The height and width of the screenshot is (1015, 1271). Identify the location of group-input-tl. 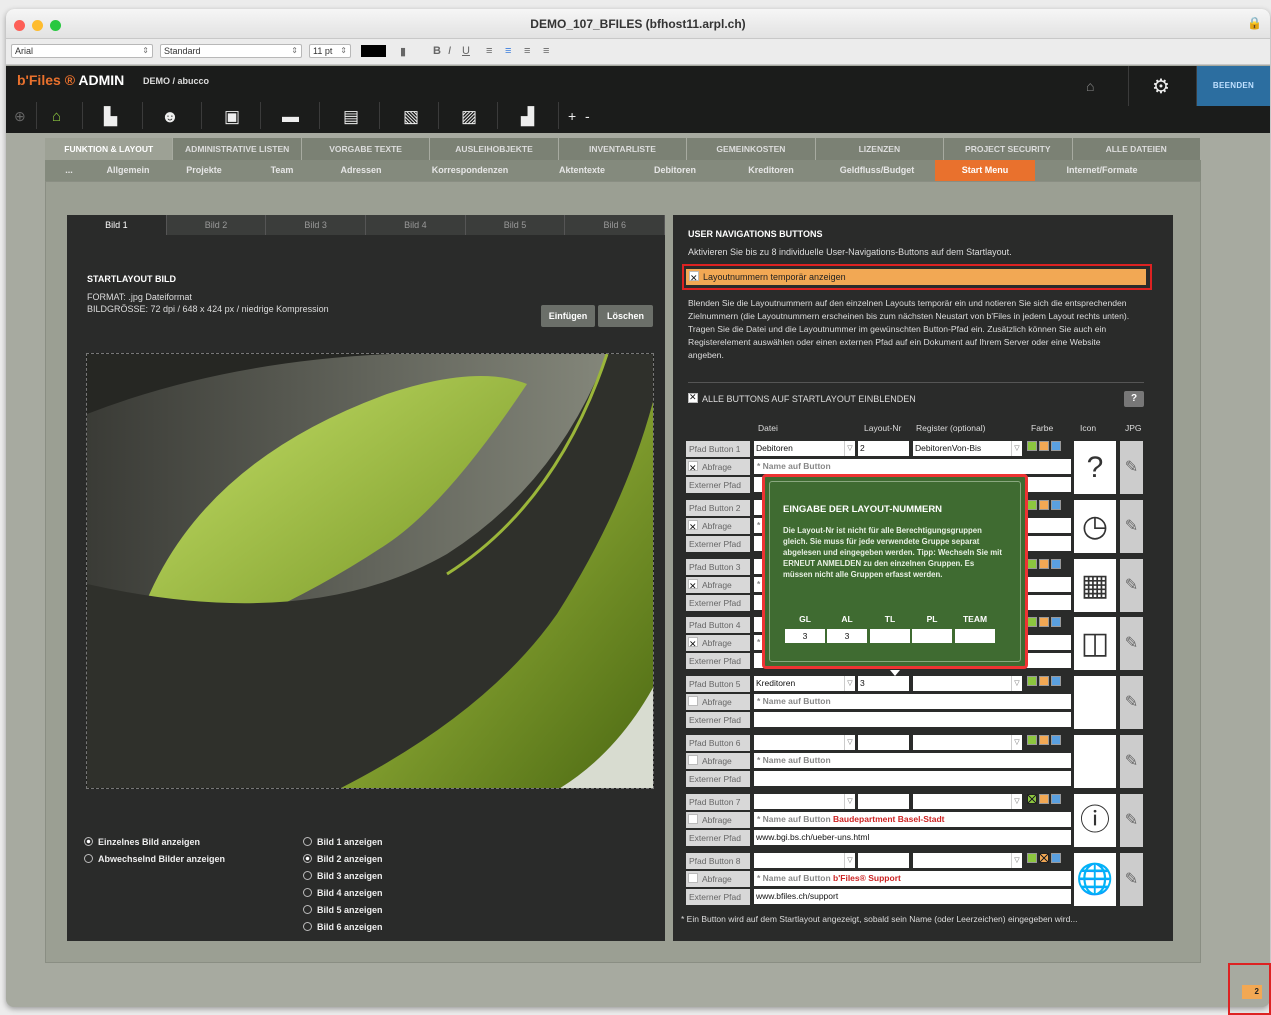
(890, 636).